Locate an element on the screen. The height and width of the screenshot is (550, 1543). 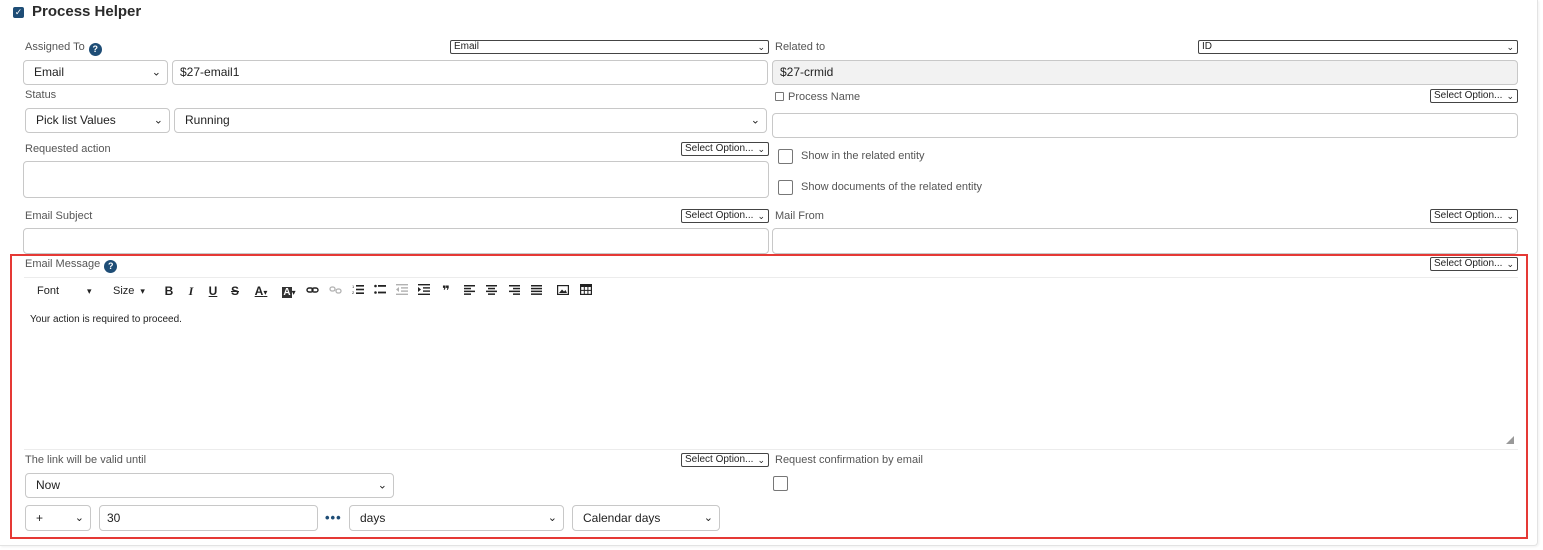
show-related-checkbox is located at coordinates (785, 156).